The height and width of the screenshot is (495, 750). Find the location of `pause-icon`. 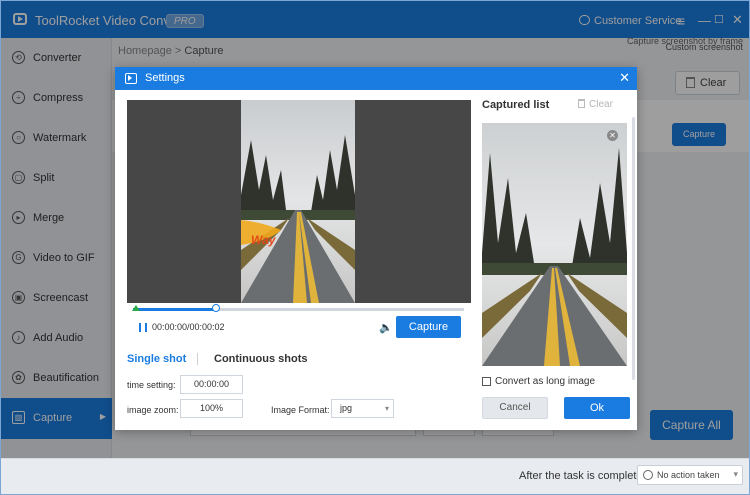

pause-icon is located at coordinates (143, 327).